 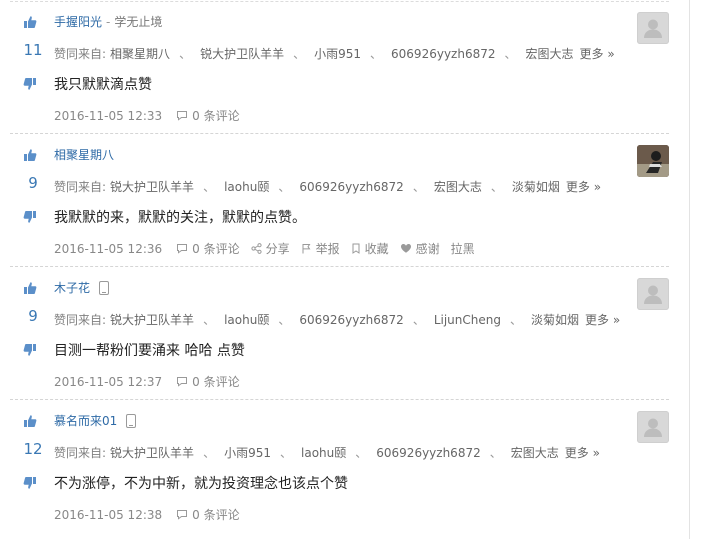 I want to click on author-name: 相聚星期八, so click(x=84, y=154).